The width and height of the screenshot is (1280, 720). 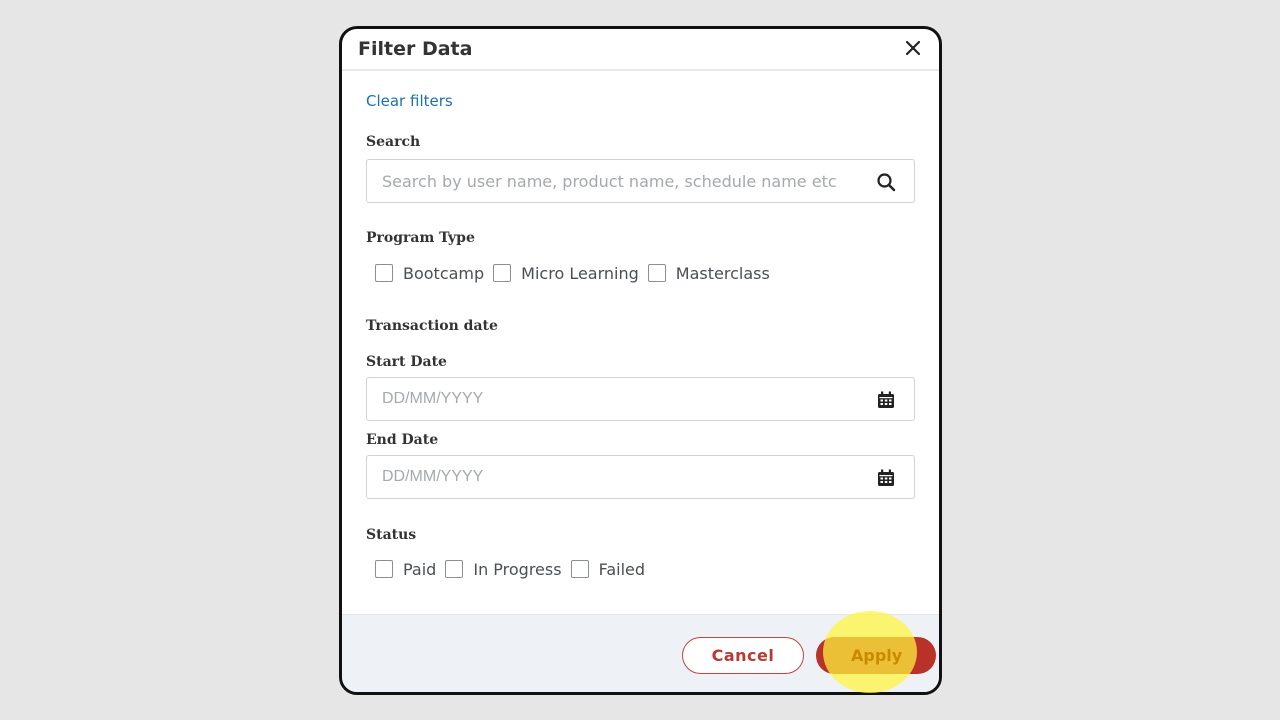 I want to click on start-date-label: Start Date, so click(x=406, y=362).